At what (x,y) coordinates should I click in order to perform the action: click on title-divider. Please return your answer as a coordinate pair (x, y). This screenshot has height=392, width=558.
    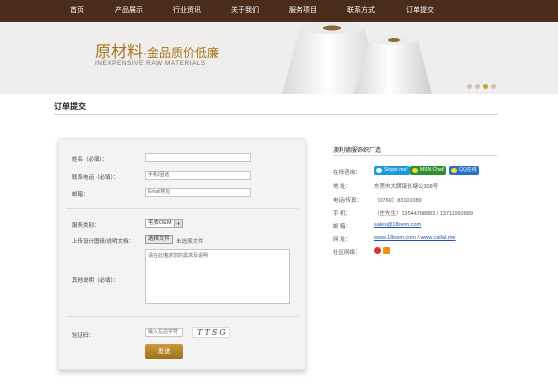
    Looking at the image, I should click on (276, 114).